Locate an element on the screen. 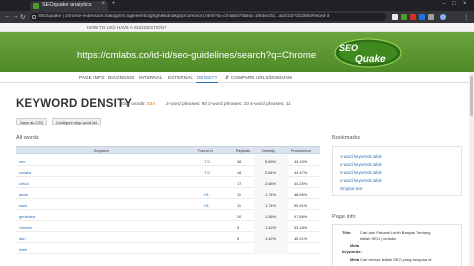 This screenshot has height=266, width=474. minimize-icon: – is located at coordinates (443, 4).